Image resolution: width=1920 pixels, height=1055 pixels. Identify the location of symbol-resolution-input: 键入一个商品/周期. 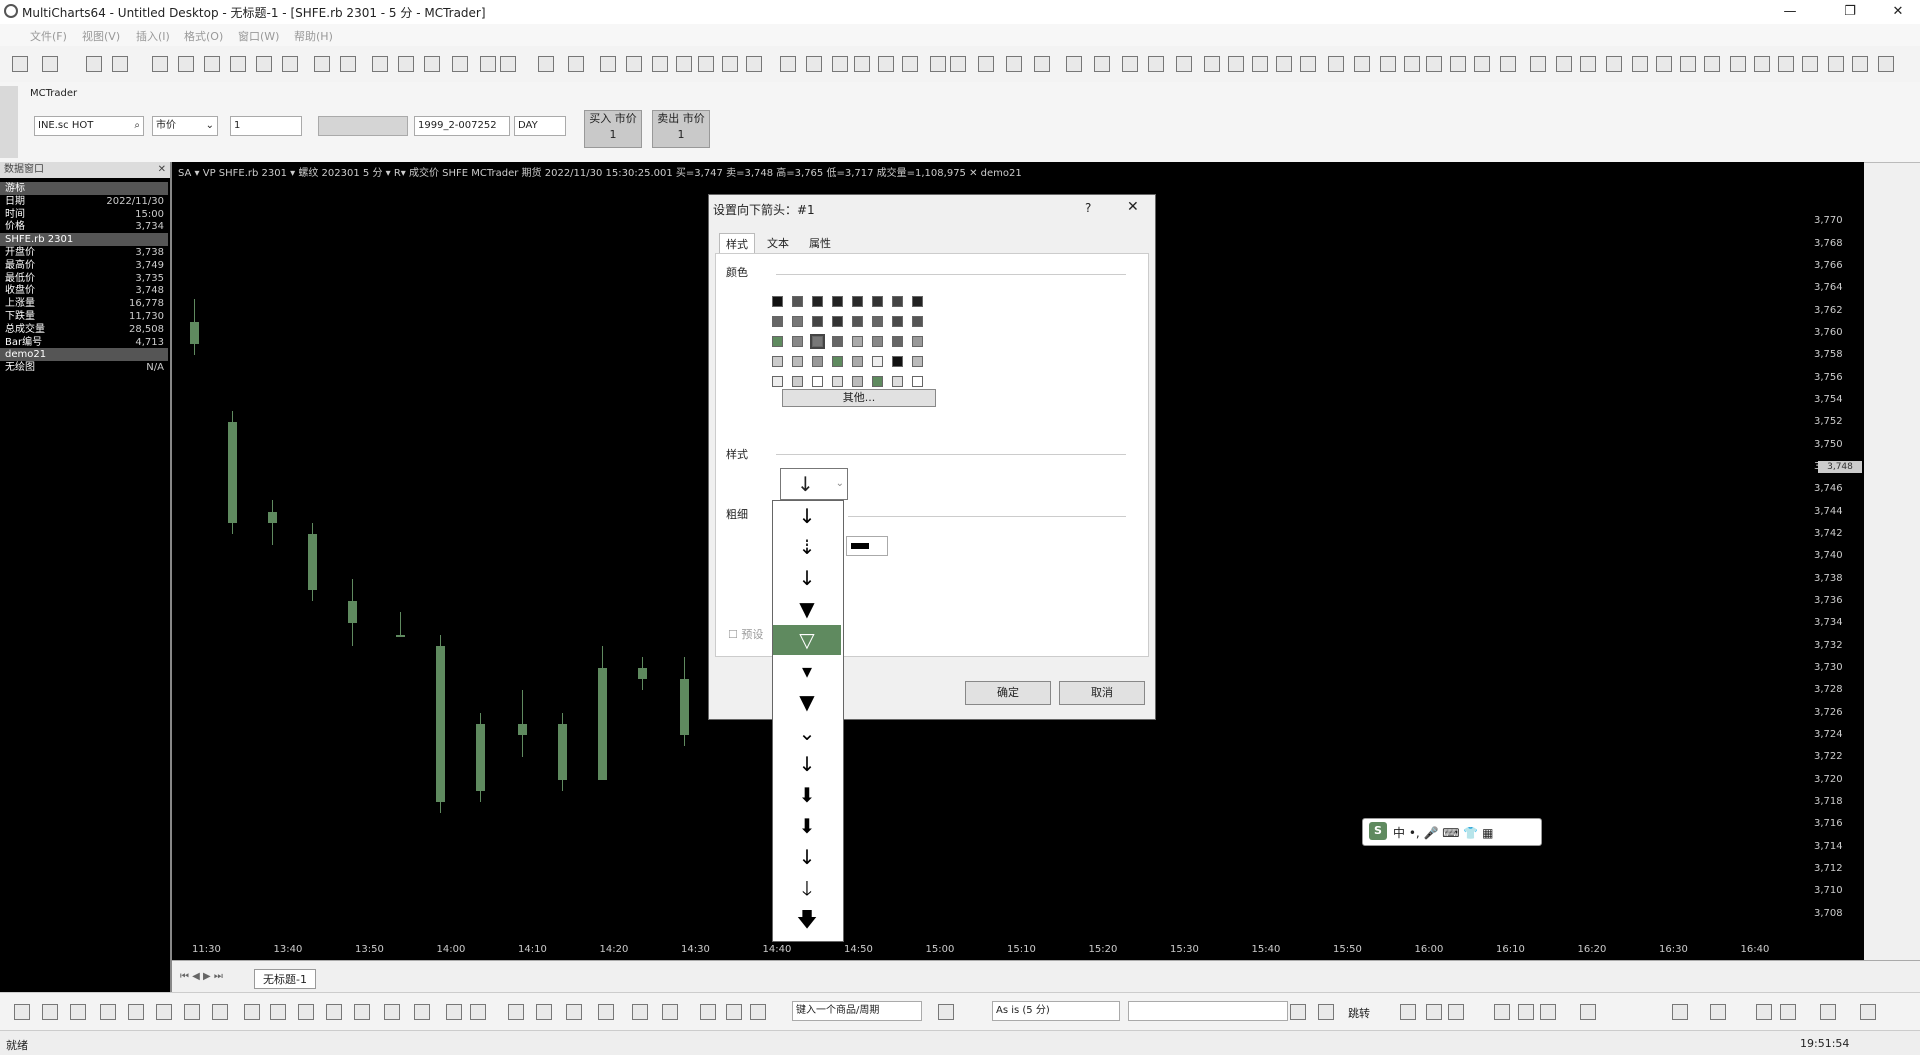
(857, 1011).